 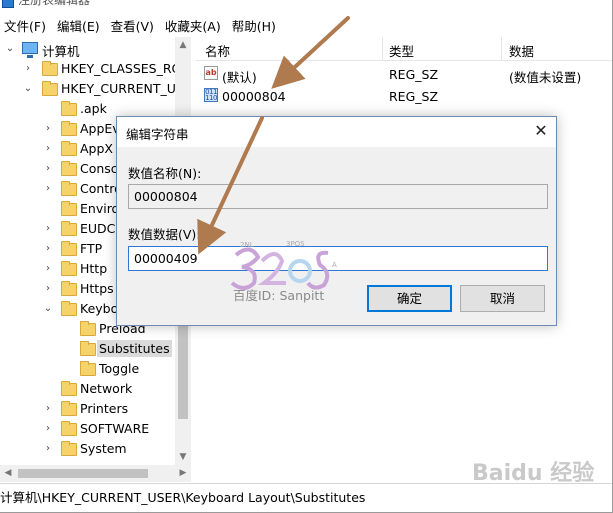 What do you see at coordinates (255, 25) in the screenshot?
I see `menu-help: 帮助(H)` at bounding box center [255, 25].